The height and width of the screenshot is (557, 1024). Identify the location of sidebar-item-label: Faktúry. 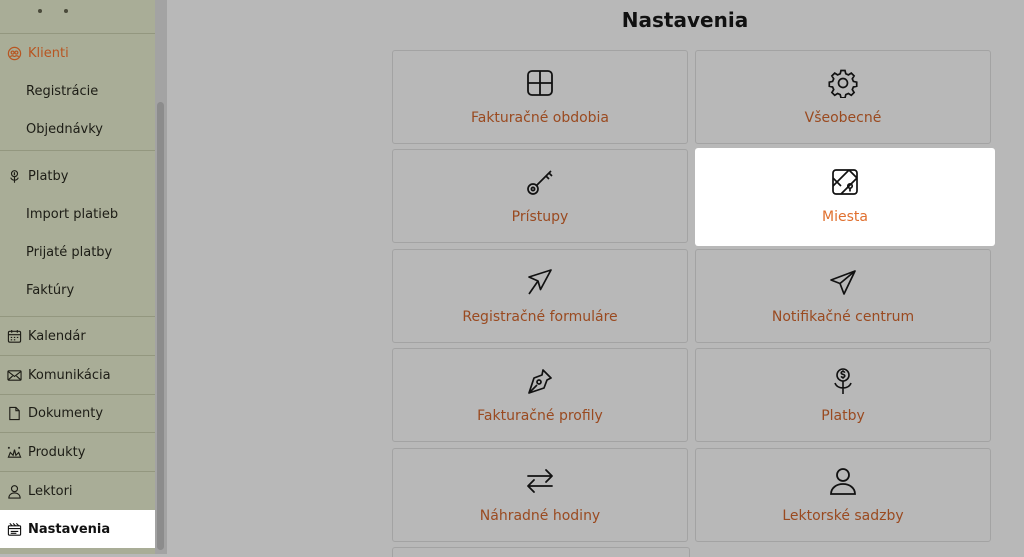
(50, 290).